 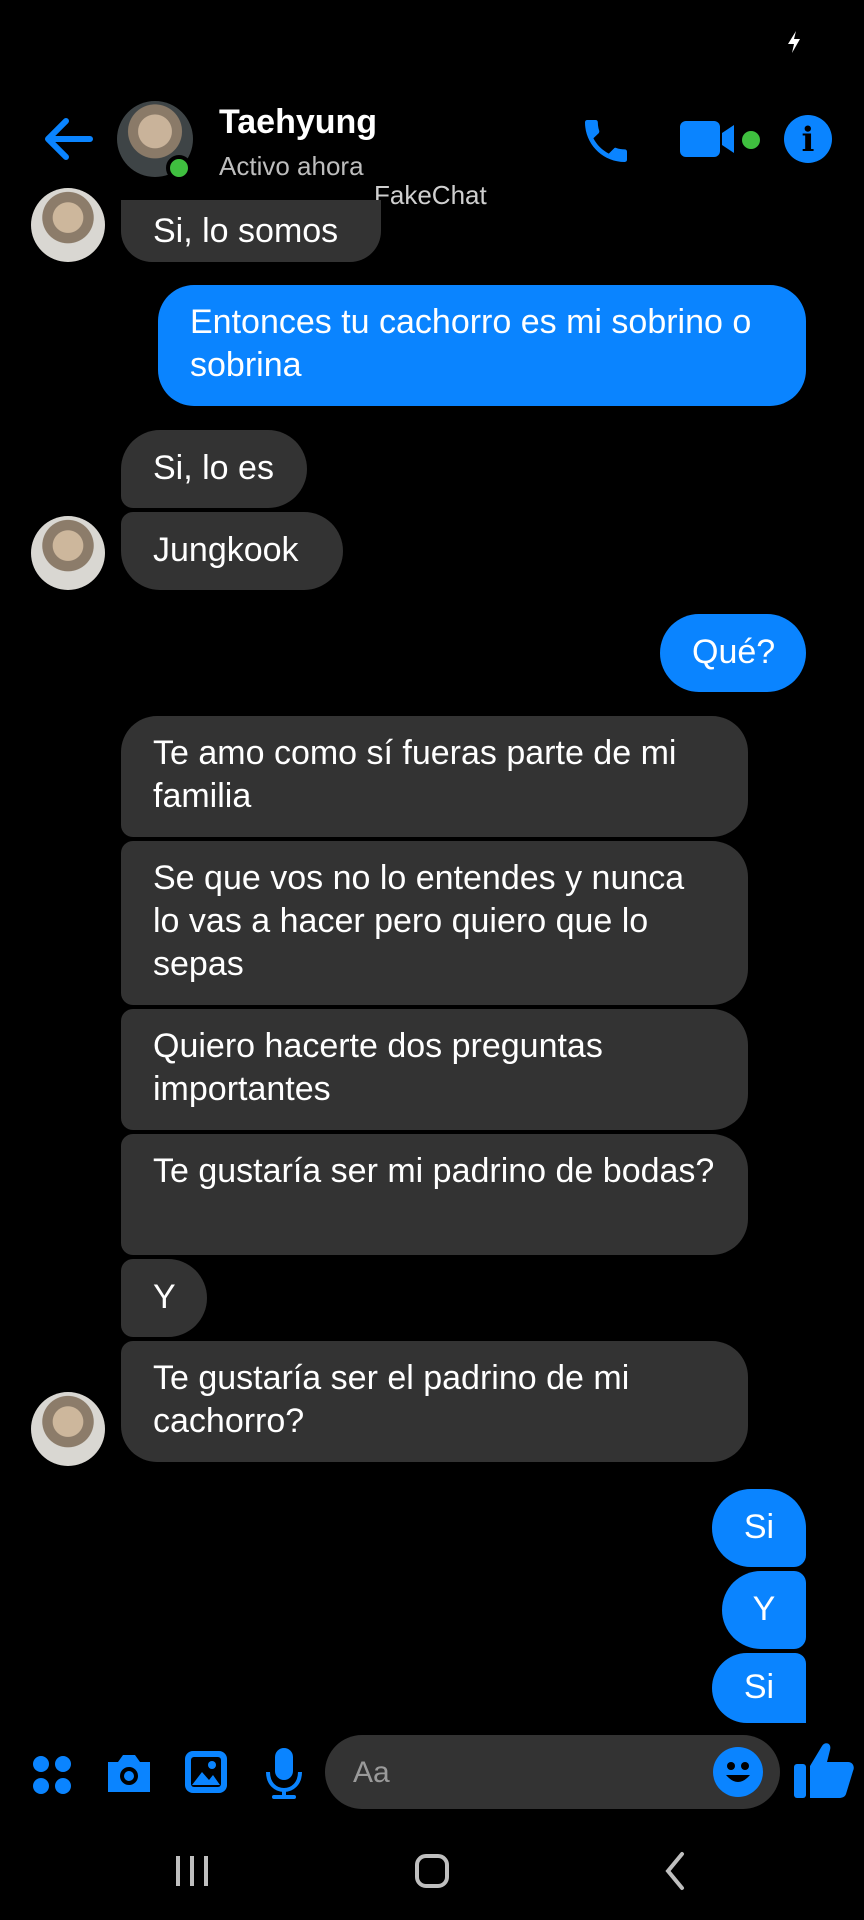 I want to click on message-bubble: Qué?, so click(x=733, y=653).